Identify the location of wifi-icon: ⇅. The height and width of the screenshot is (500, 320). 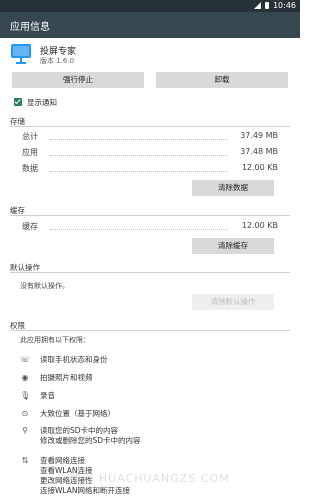
(25, 460).